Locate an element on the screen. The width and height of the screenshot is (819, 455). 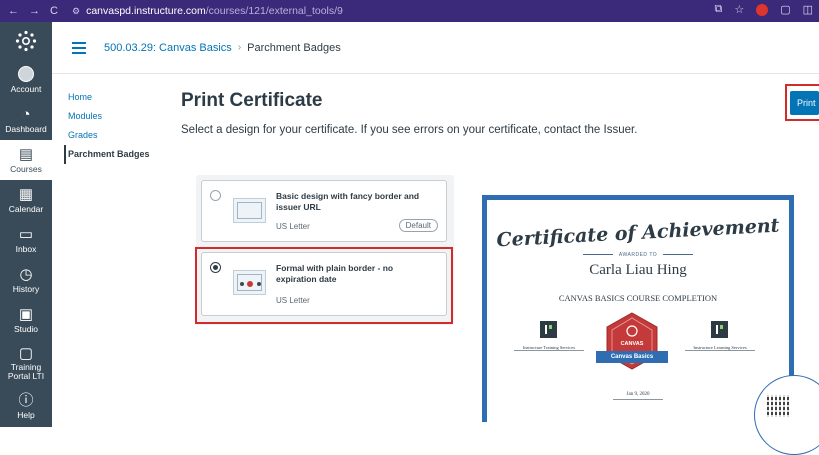
browser-actions: ⧉ ☆ ▢ ◫ is located at coordinates (763, 9).